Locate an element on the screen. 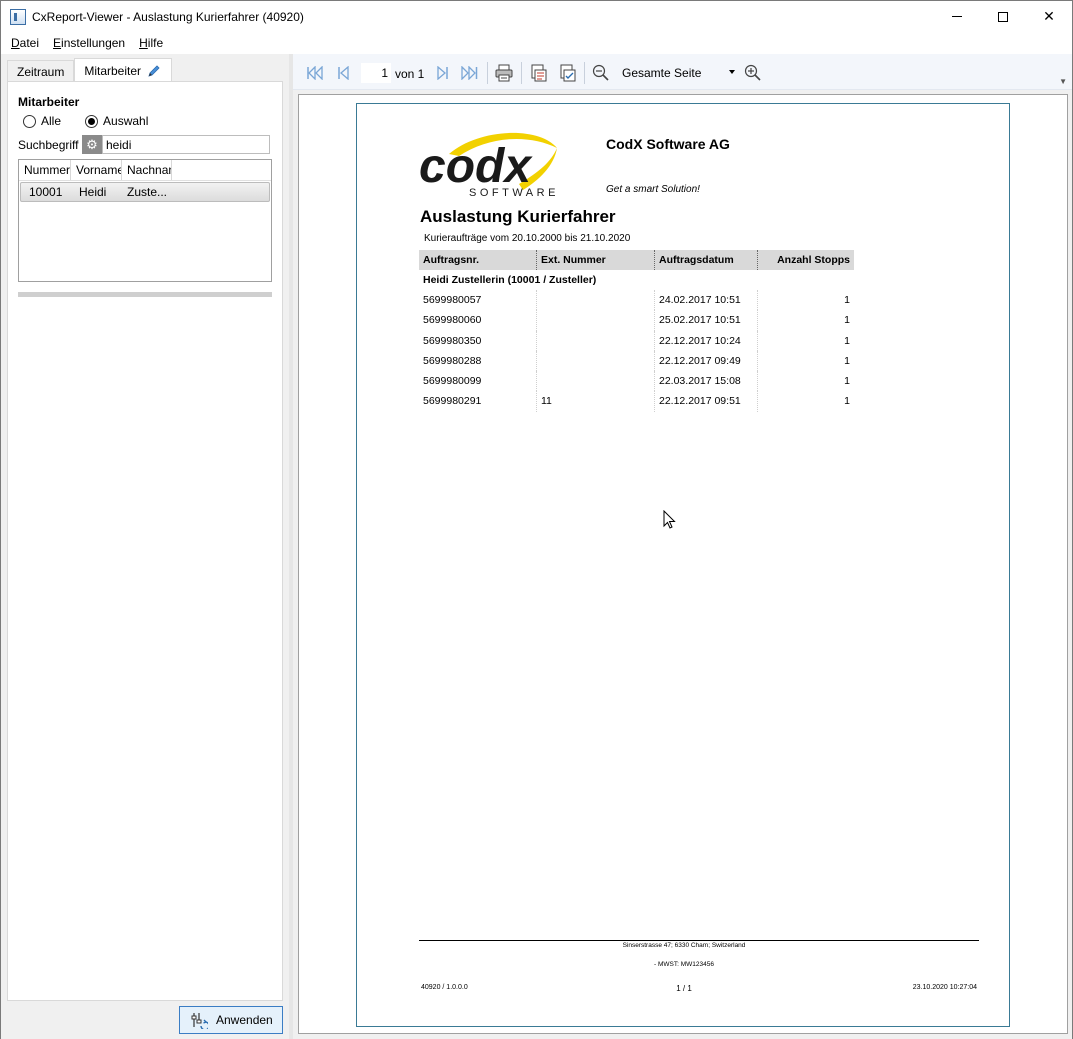  cell-auftragsdatum: 24.02.2017 10:51 is located at coordinates (706, 300).